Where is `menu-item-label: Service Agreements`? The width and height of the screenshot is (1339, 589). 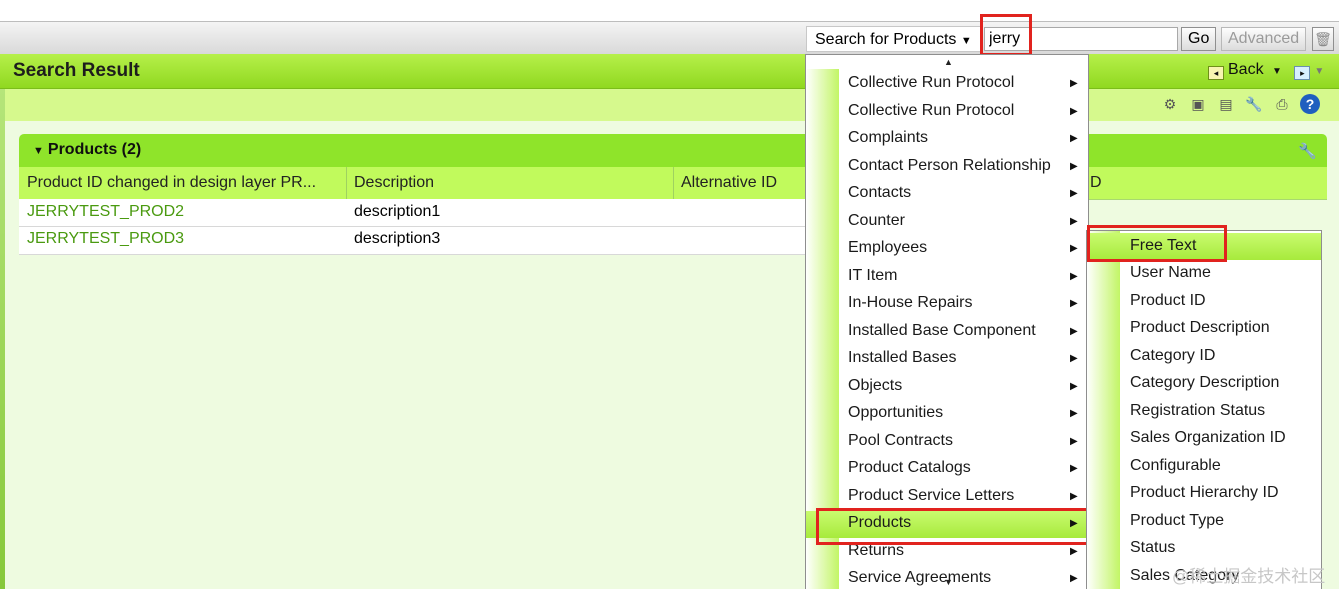
menu-item-label: Service Agreements is located at coordinates (920, 577).